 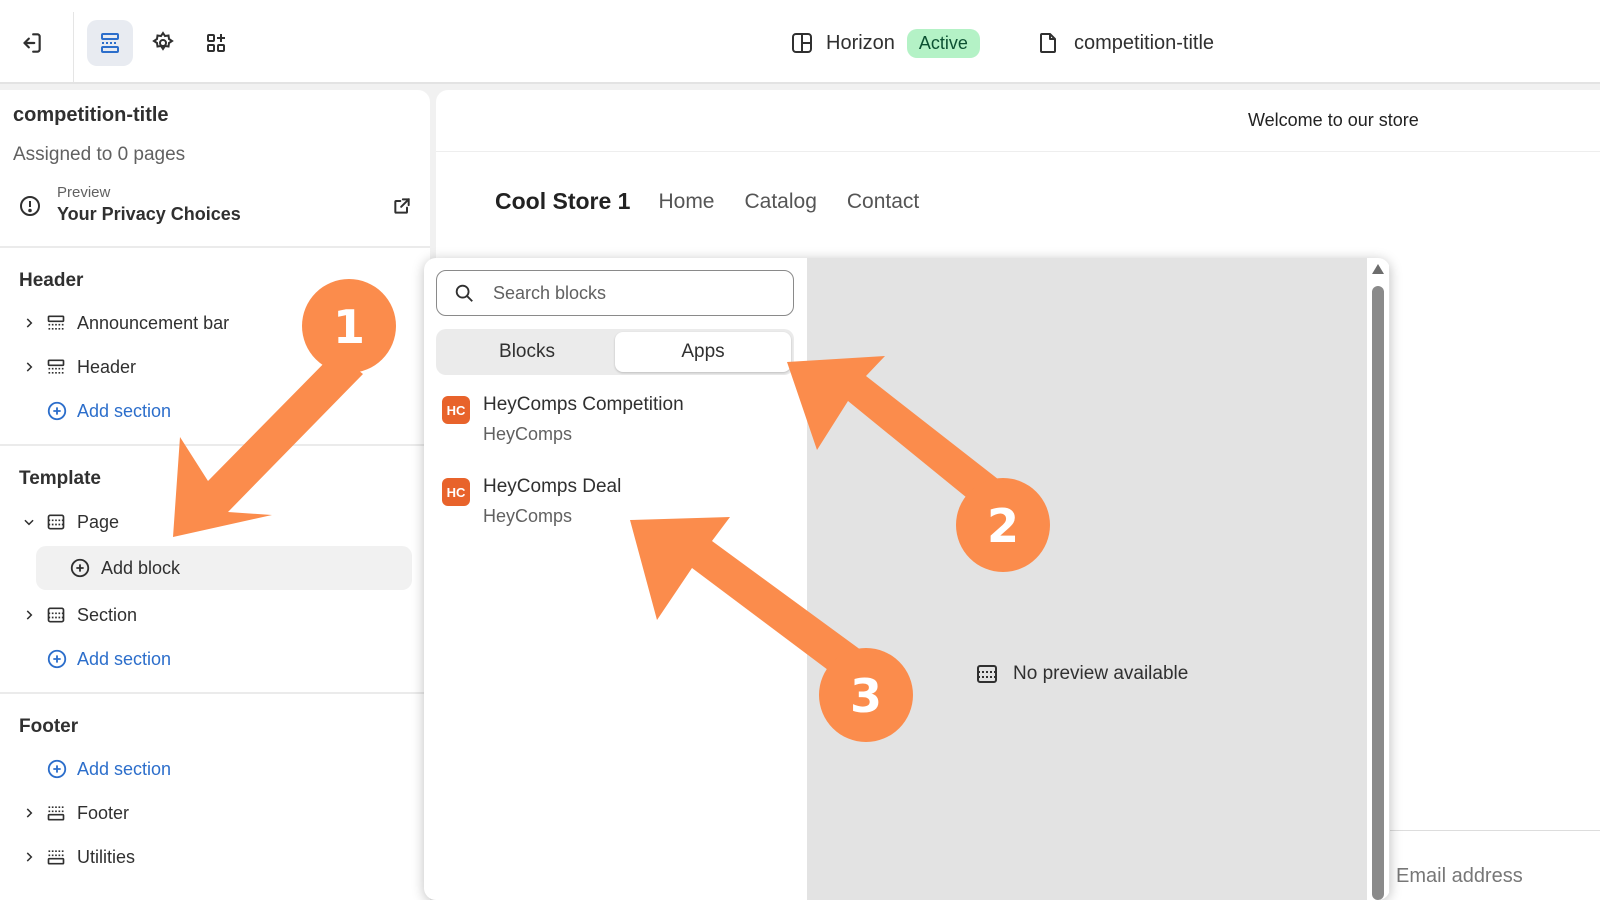 What do you see at coordinates (29, 522) in the screenshot?
I see `chevron-down-icon` at bounding box center [29, 522].